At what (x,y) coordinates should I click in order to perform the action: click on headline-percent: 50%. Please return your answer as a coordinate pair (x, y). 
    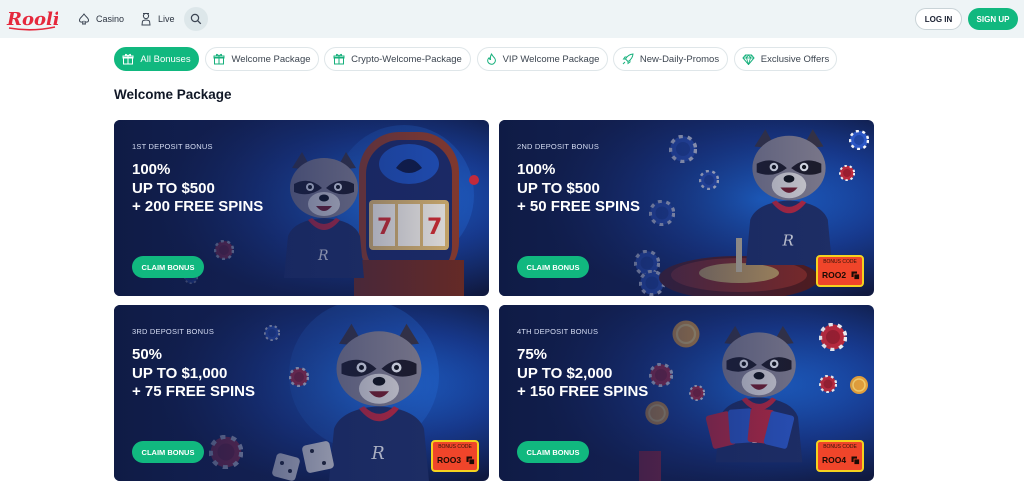
    Looking at the image, I should click on (147, 354).